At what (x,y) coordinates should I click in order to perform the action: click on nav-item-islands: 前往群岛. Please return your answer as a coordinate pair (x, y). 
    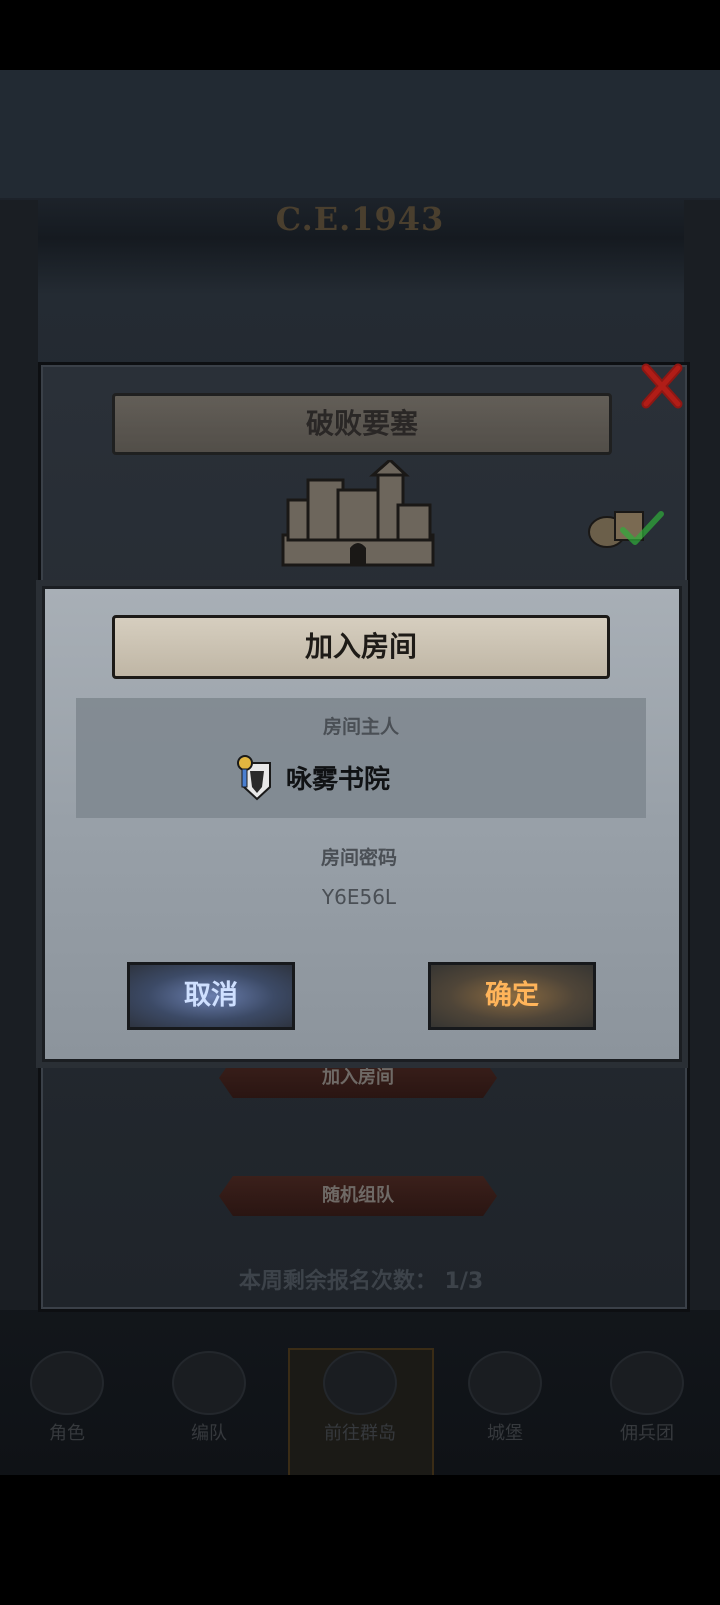
    Looking at the image, I should click on (360, 1400).